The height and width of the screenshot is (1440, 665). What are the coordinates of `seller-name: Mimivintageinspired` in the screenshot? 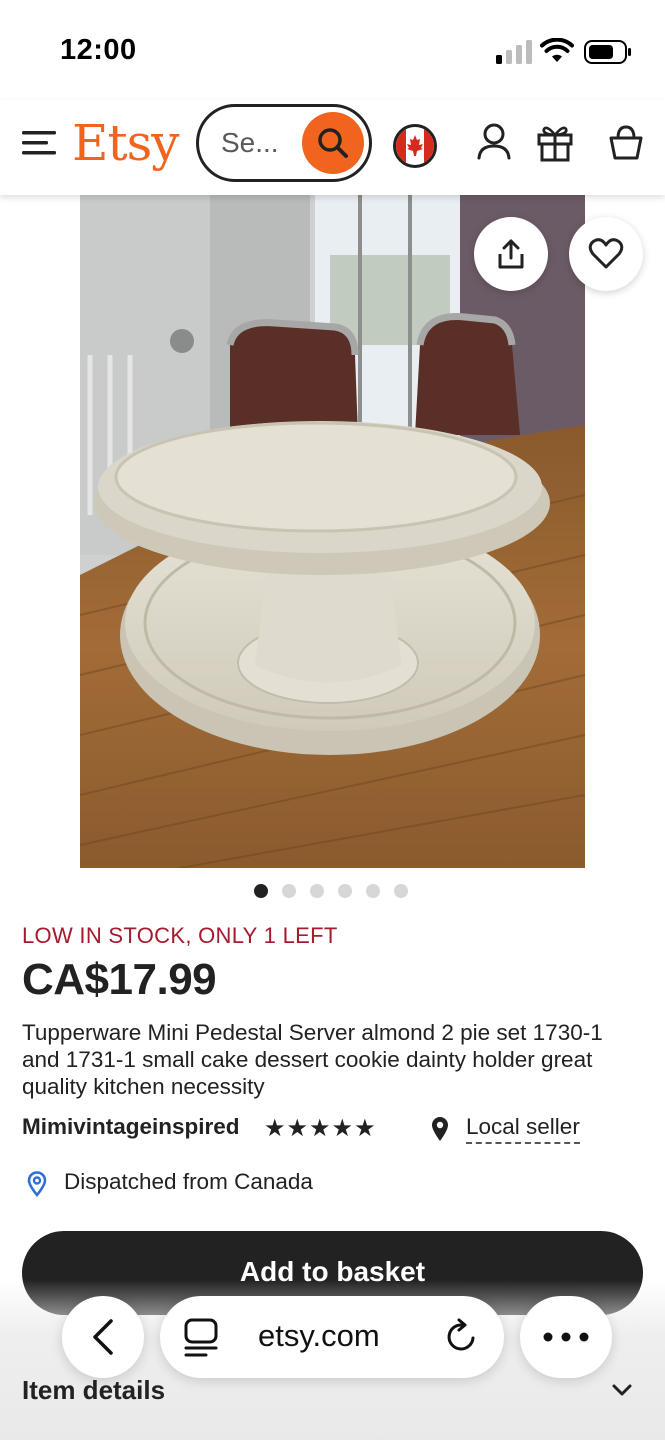 It's located at (131, 1127).